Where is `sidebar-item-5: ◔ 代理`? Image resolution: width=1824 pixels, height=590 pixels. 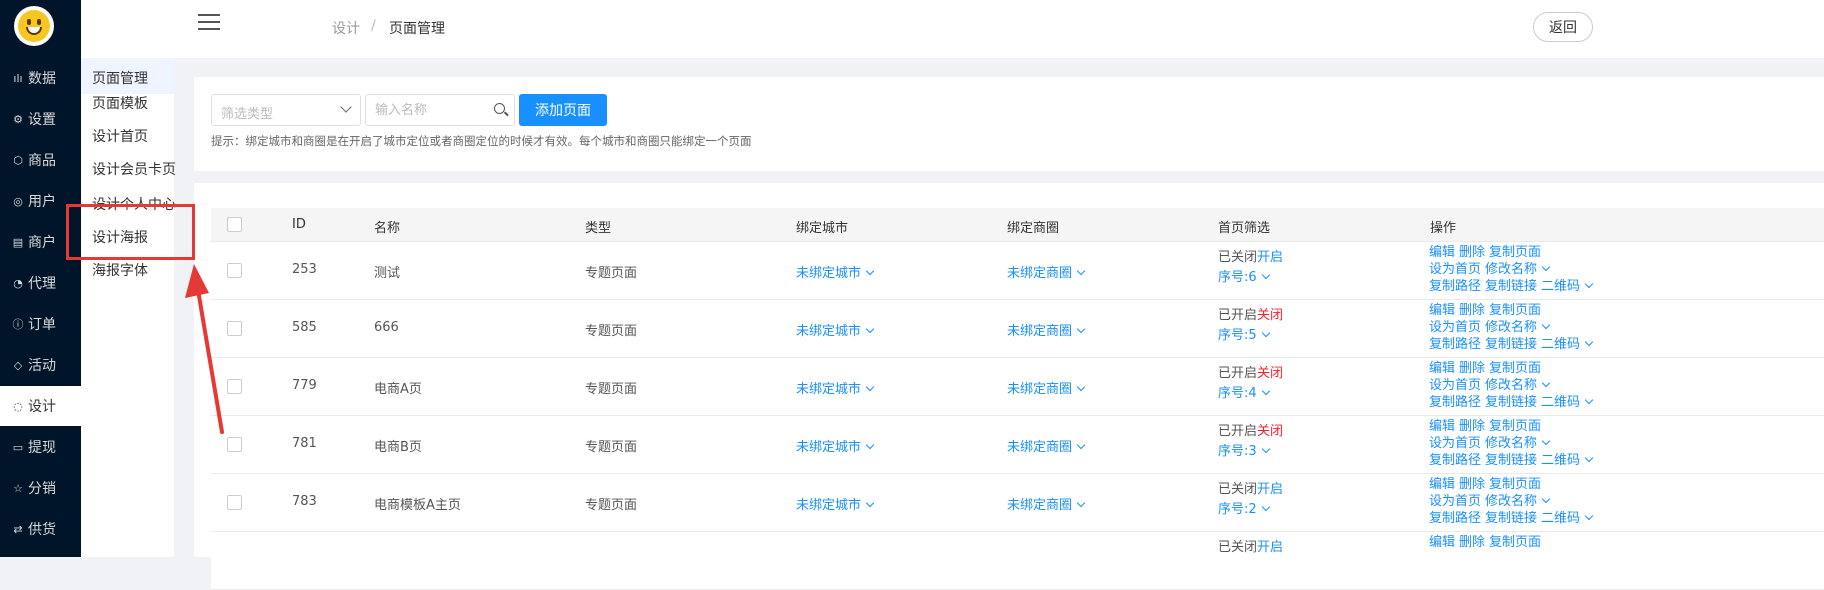 sidebar-item-5: ◔ 代理 is located at coordinates (40, 283).